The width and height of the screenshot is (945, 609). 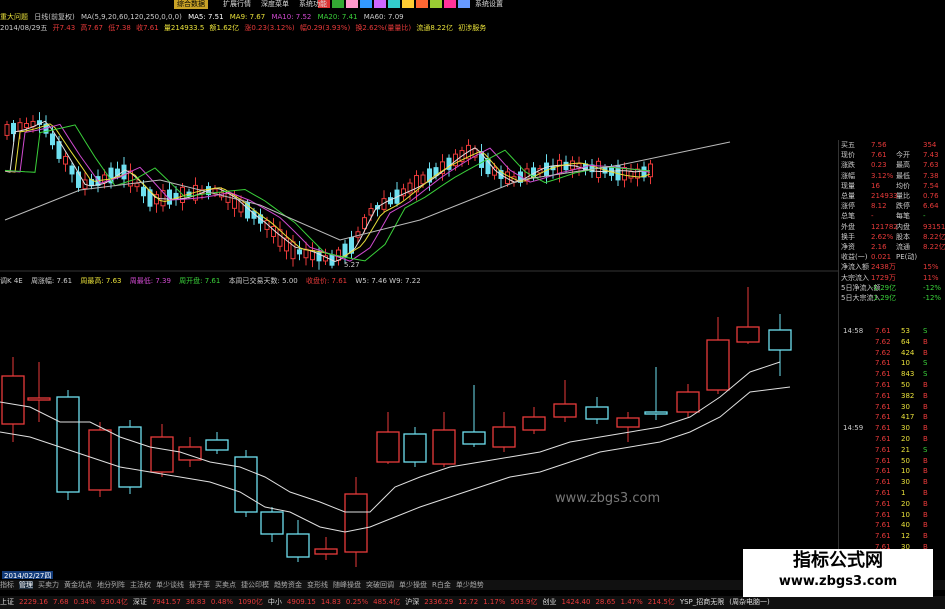 What do you see at coordinates (892, 450) in the screenshot?
I see `tick-row: 7.61 21 S` at bounding box center [892, 450].